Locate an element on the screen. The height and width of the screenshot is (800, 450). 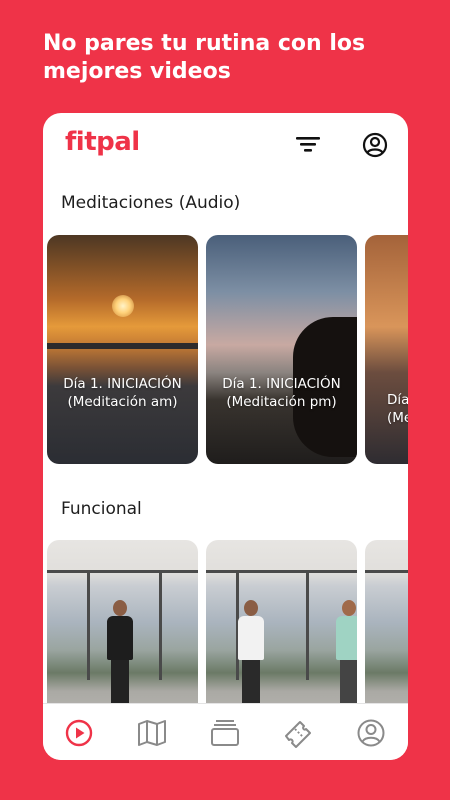
window-frame is located at coordinates (386, 625).